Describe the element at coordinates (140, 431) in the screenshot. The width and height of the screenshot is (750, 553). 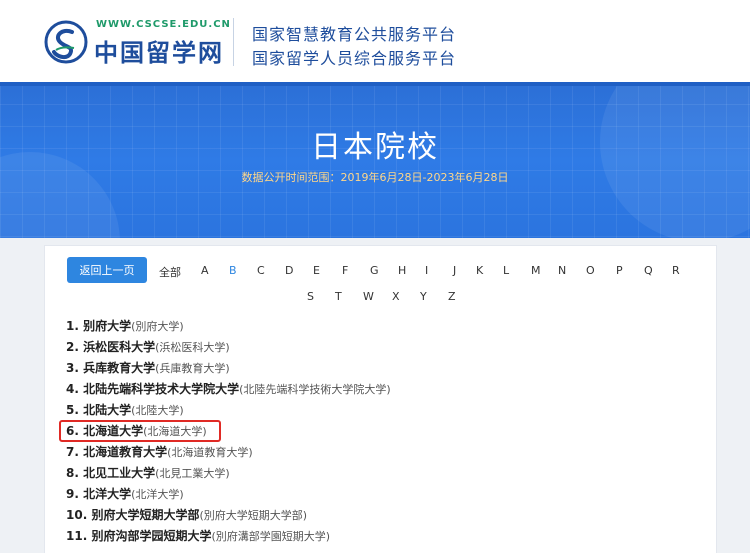
I see `highlight-annotation-box` at that location.